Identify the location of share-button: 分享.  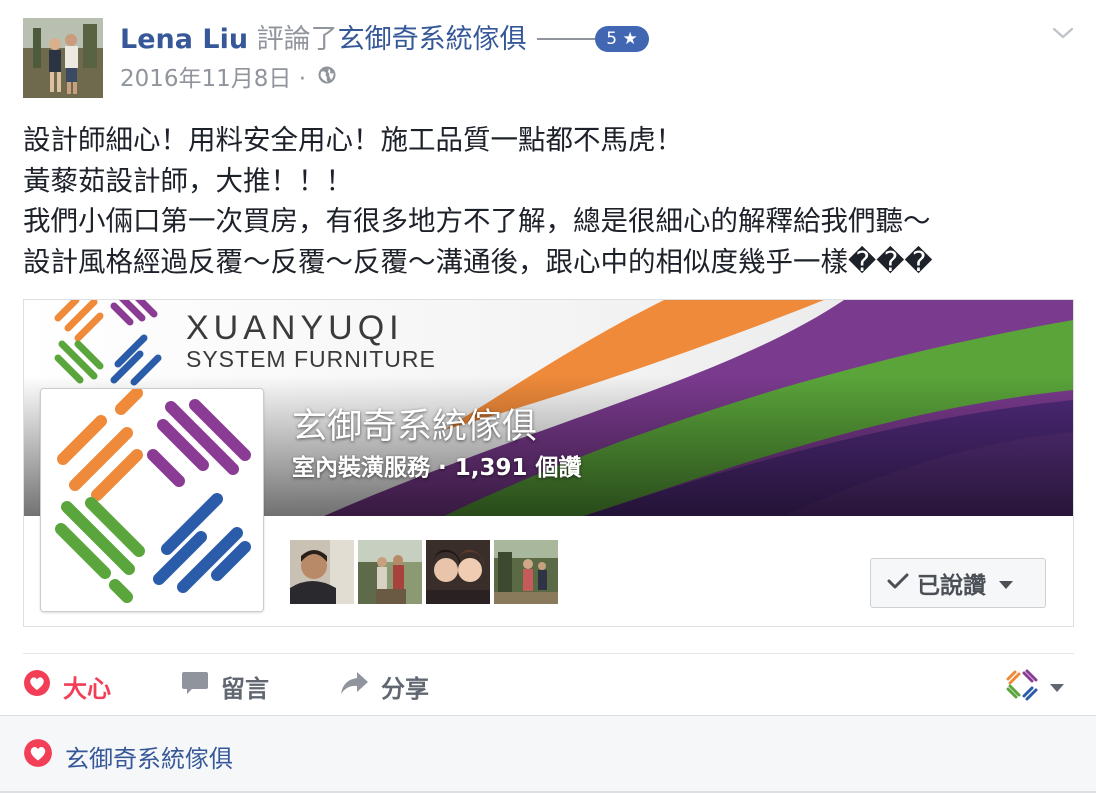
(384, 686).